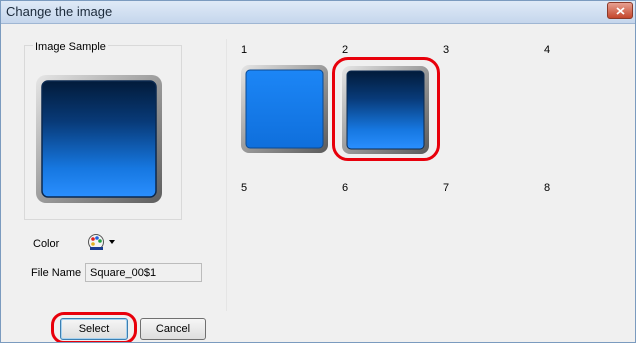 The height and width of the screenshot is (345, 638). What do you see at coordinates (446, 188) in the screenshot?
I see `grid-number-7: 7` at bounding box center [446, 188].